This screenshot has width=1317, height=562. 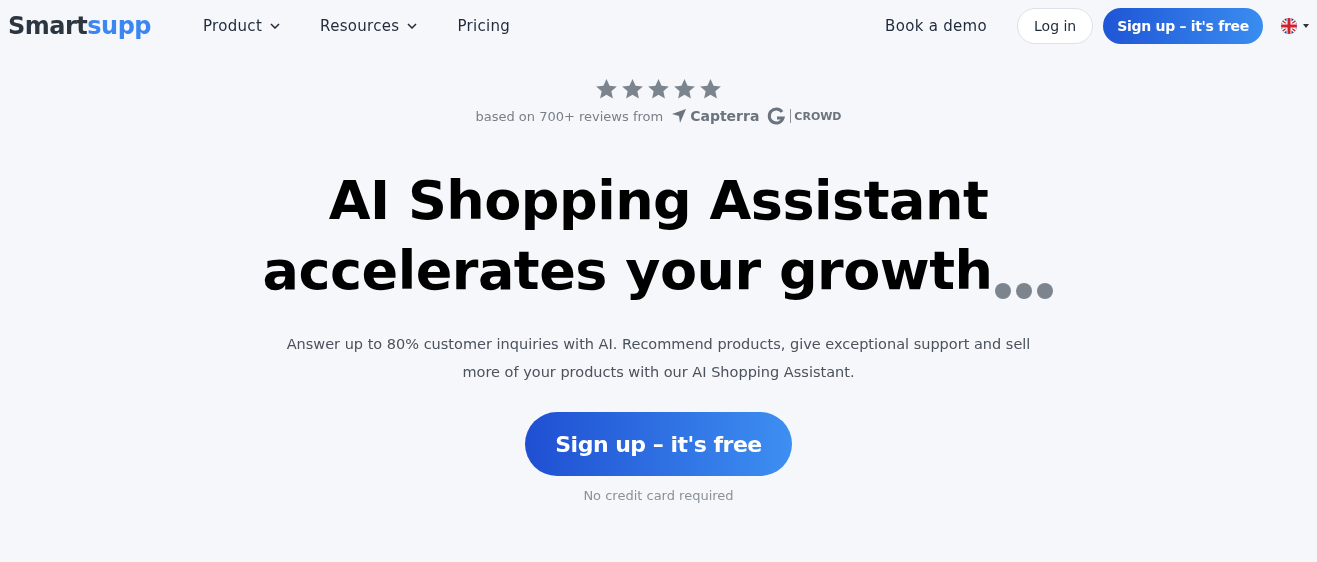 What do you see at coordinates (627, 271) in the screenshot?
I see `hero-heading-line: accelerates your growth` at bounding box center [627, 271].